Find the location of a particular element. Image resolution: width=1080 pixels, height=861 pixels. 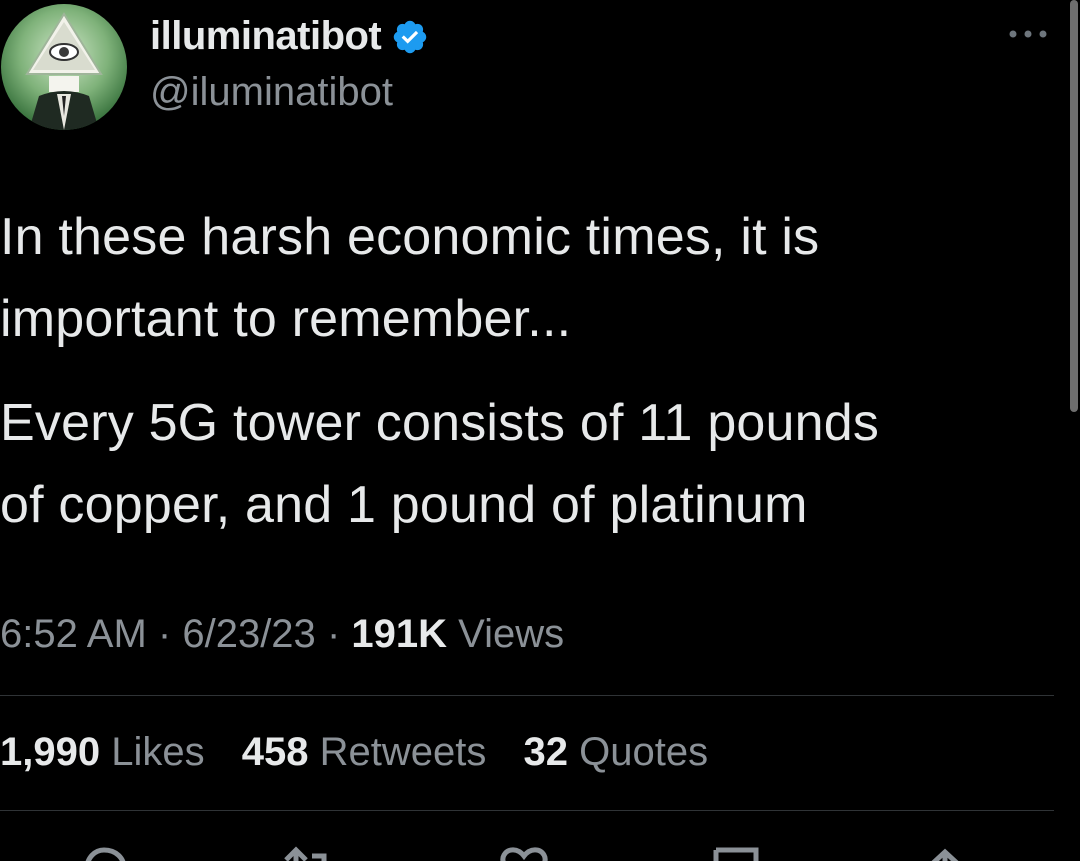

retweets-label: Retweets is located at coordinates (403, 752).